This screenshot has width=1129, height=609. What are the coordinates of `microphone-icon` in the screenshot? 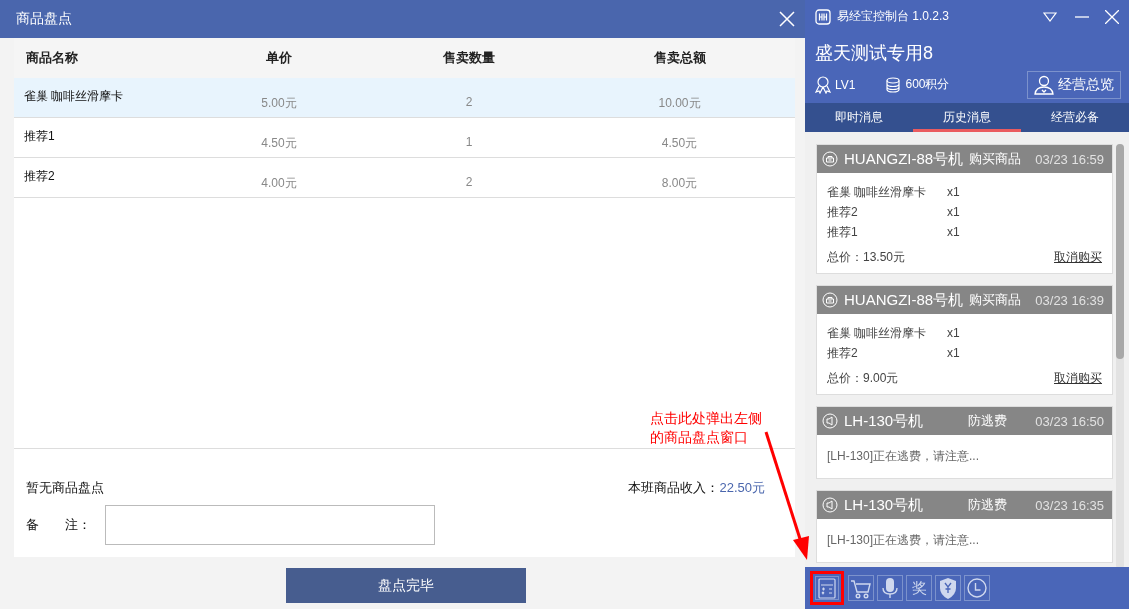 It's located at (890, 588).